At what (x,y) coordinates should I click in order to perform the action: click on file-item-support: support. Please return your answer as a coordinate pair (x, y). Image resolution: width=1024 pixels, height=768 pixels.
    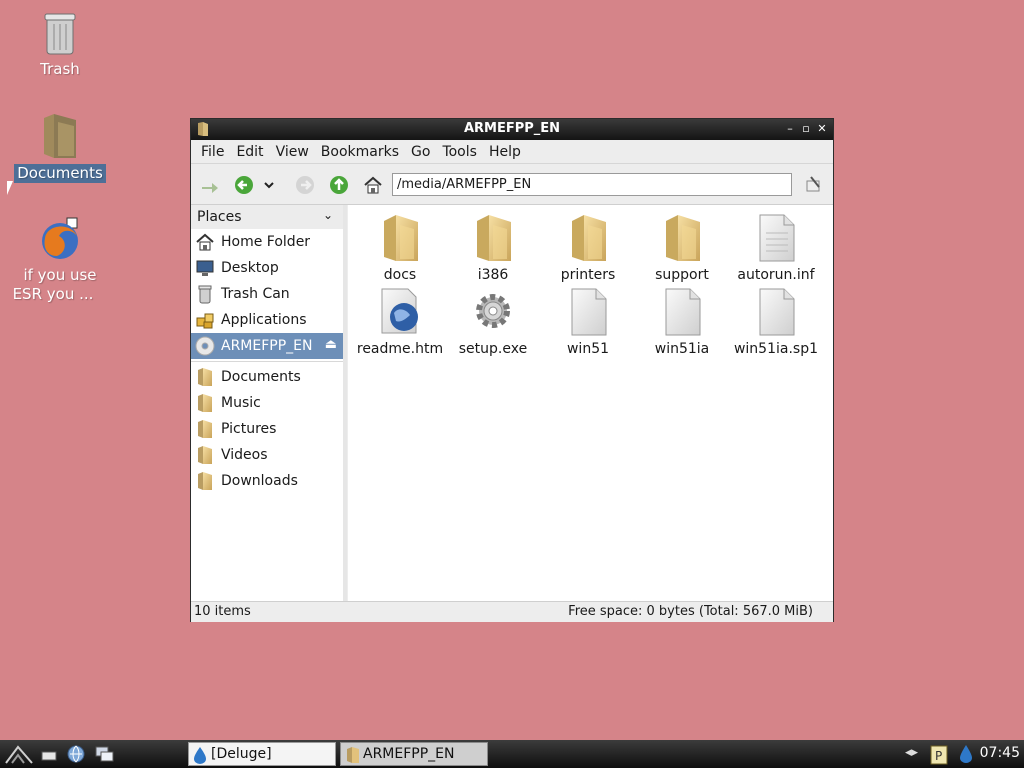
    Looking at the image, I should click on (682, 248).